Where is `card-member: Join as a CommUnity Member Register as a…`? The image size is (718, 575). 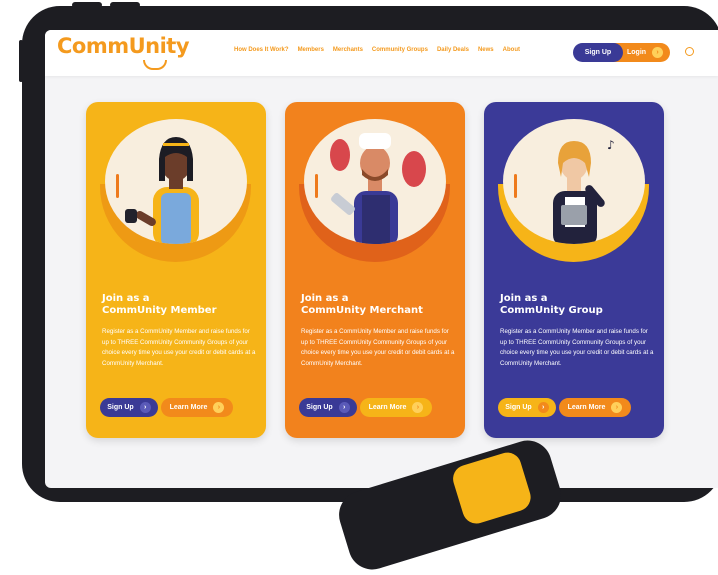
card-member: Join as a CommUnity Member Register as a… is located at coordinates (176, 270).